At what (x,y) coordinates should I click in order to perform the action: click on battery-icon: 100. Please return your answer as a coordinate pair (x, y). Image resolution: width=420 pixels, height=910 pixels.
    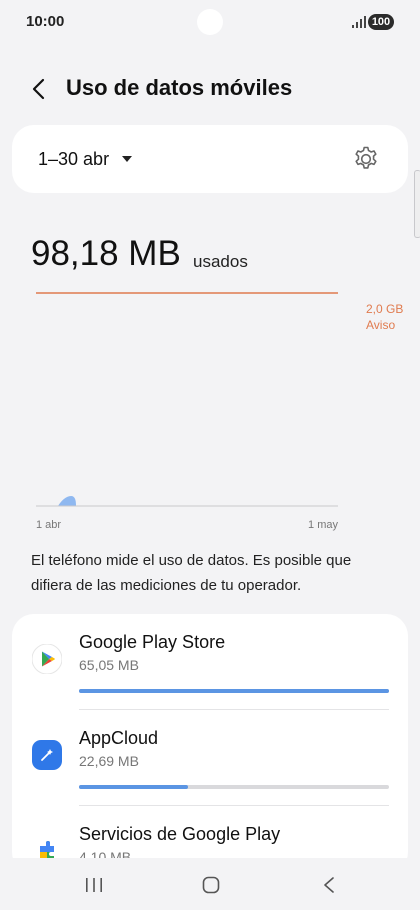
    Looking at the image, I should click on (381, 22).